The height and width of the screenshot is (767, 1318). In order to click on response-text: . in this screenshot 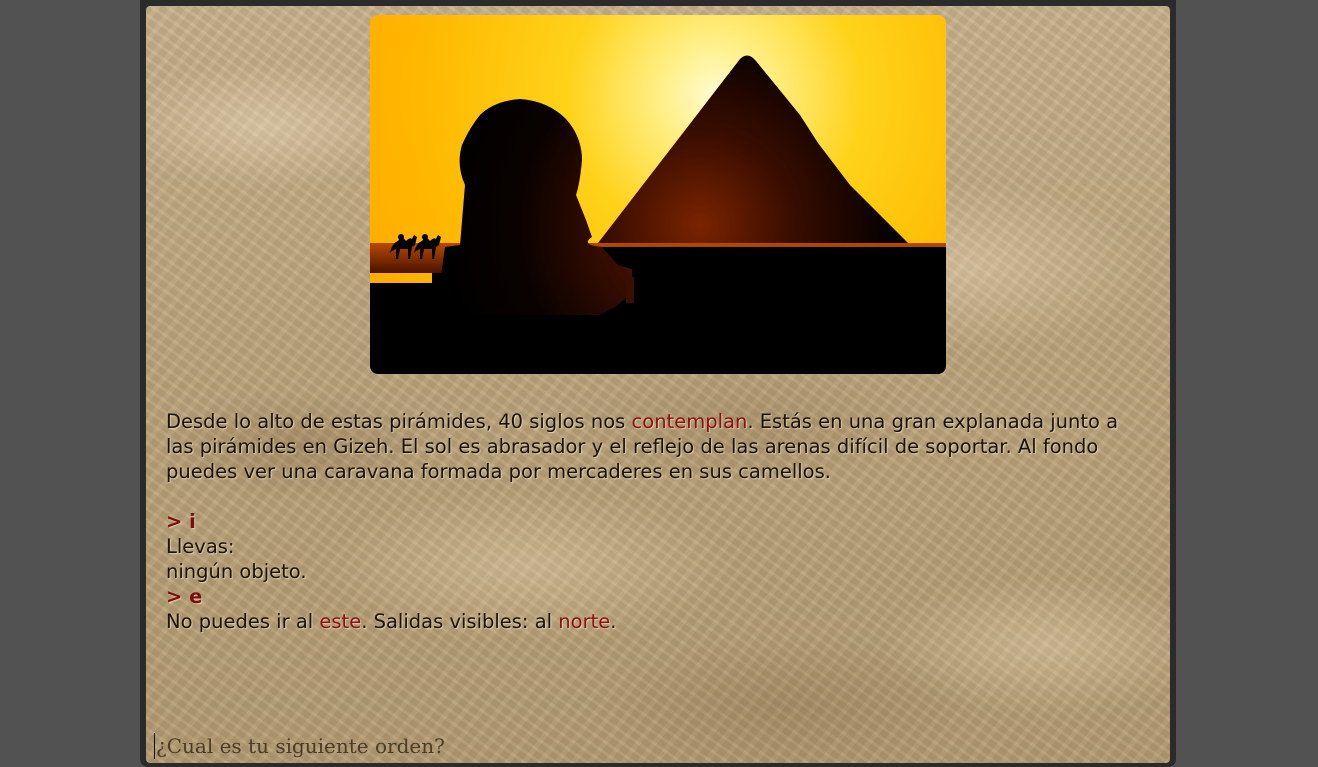, I will do `click(613, 621)`.